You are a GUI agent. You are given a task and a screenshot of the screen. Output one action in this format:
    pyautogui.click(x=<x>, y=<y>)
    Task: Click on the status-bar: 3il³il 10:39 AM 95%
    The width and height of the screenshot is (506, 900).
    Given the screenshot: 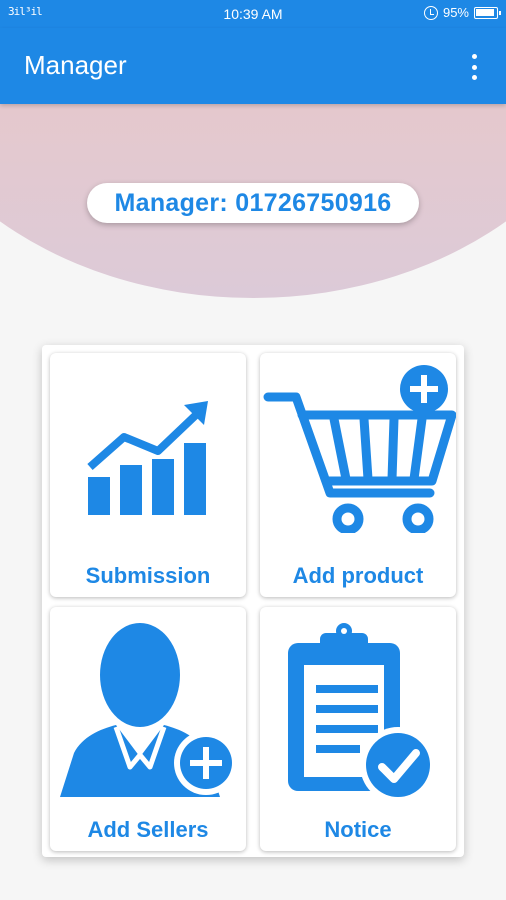 What is the action you would take?
    pyautogui.click(x=253, y=14)
    